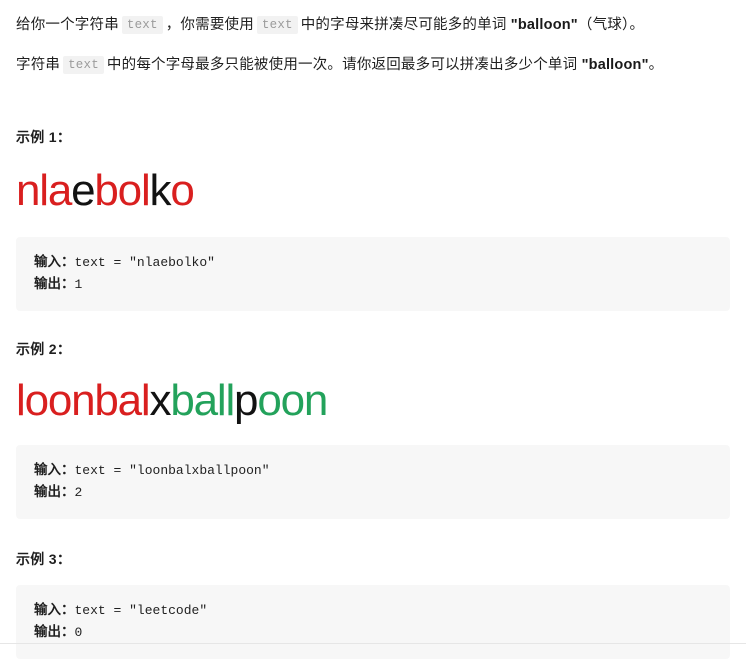 The image size is (746, 659). I want to click on desc2-part3: 。, so click(656, 65).